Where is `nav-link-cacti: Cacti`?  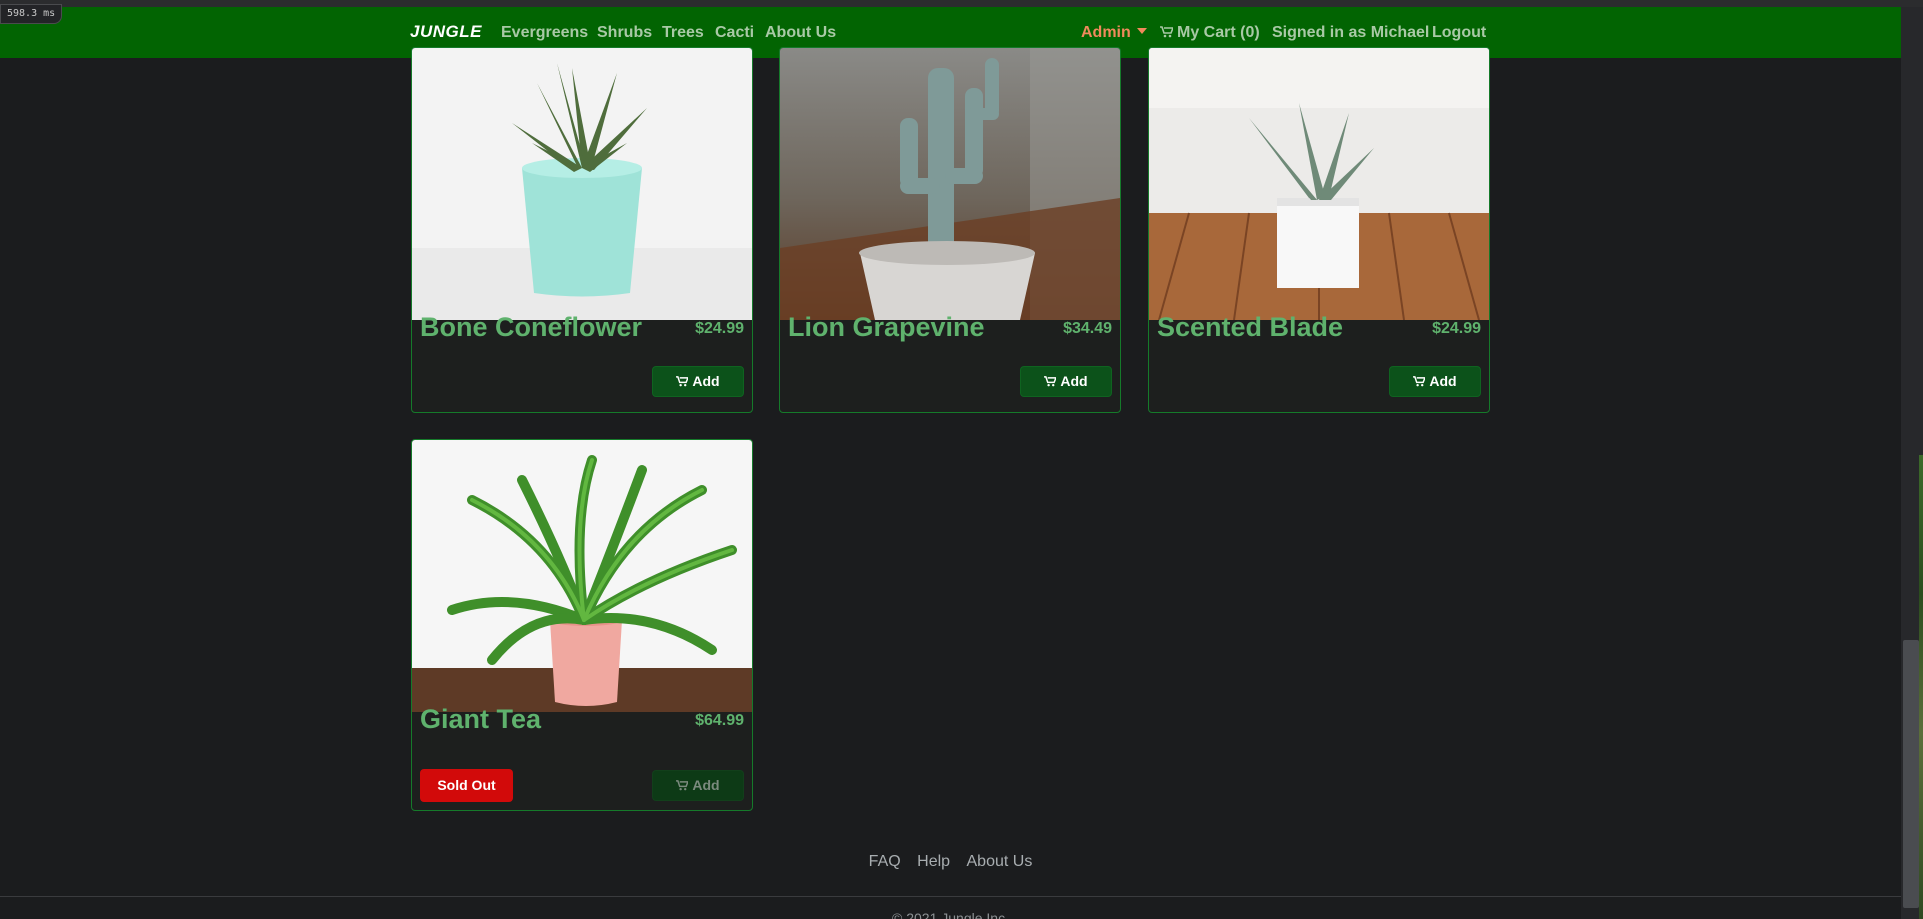
nav-link-cacti: Cacti is located at coordinates (734, 33).